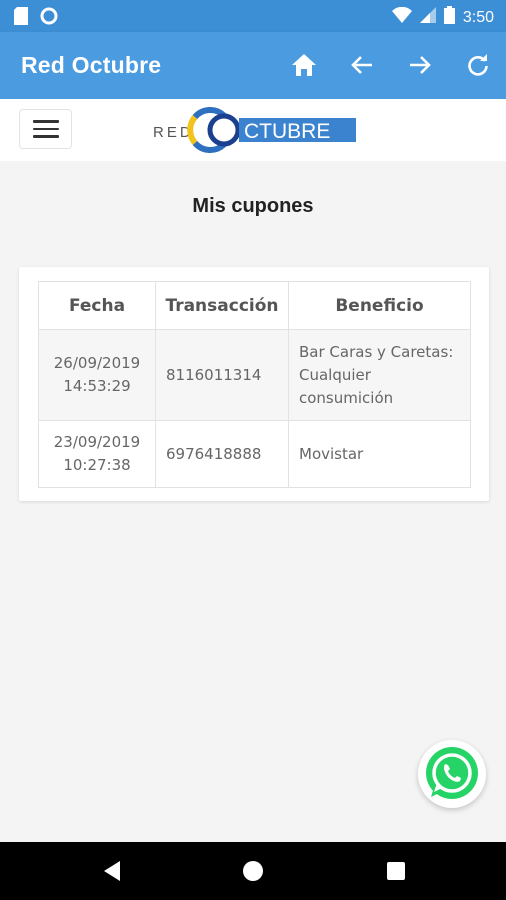 This screenshot has height=900, width=506. What do you see at coordinates (304, 65) in the screenshot?
I see `home-icon` at bounding box center [304, 65].